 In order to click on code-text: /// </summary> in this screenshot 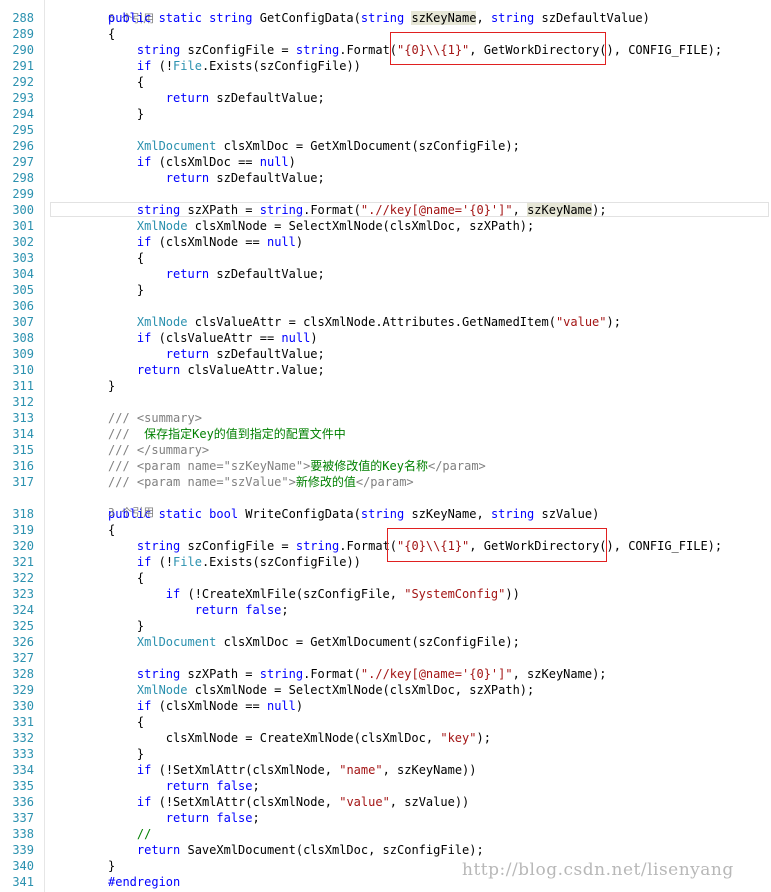, I will do `click(158, 450)`.